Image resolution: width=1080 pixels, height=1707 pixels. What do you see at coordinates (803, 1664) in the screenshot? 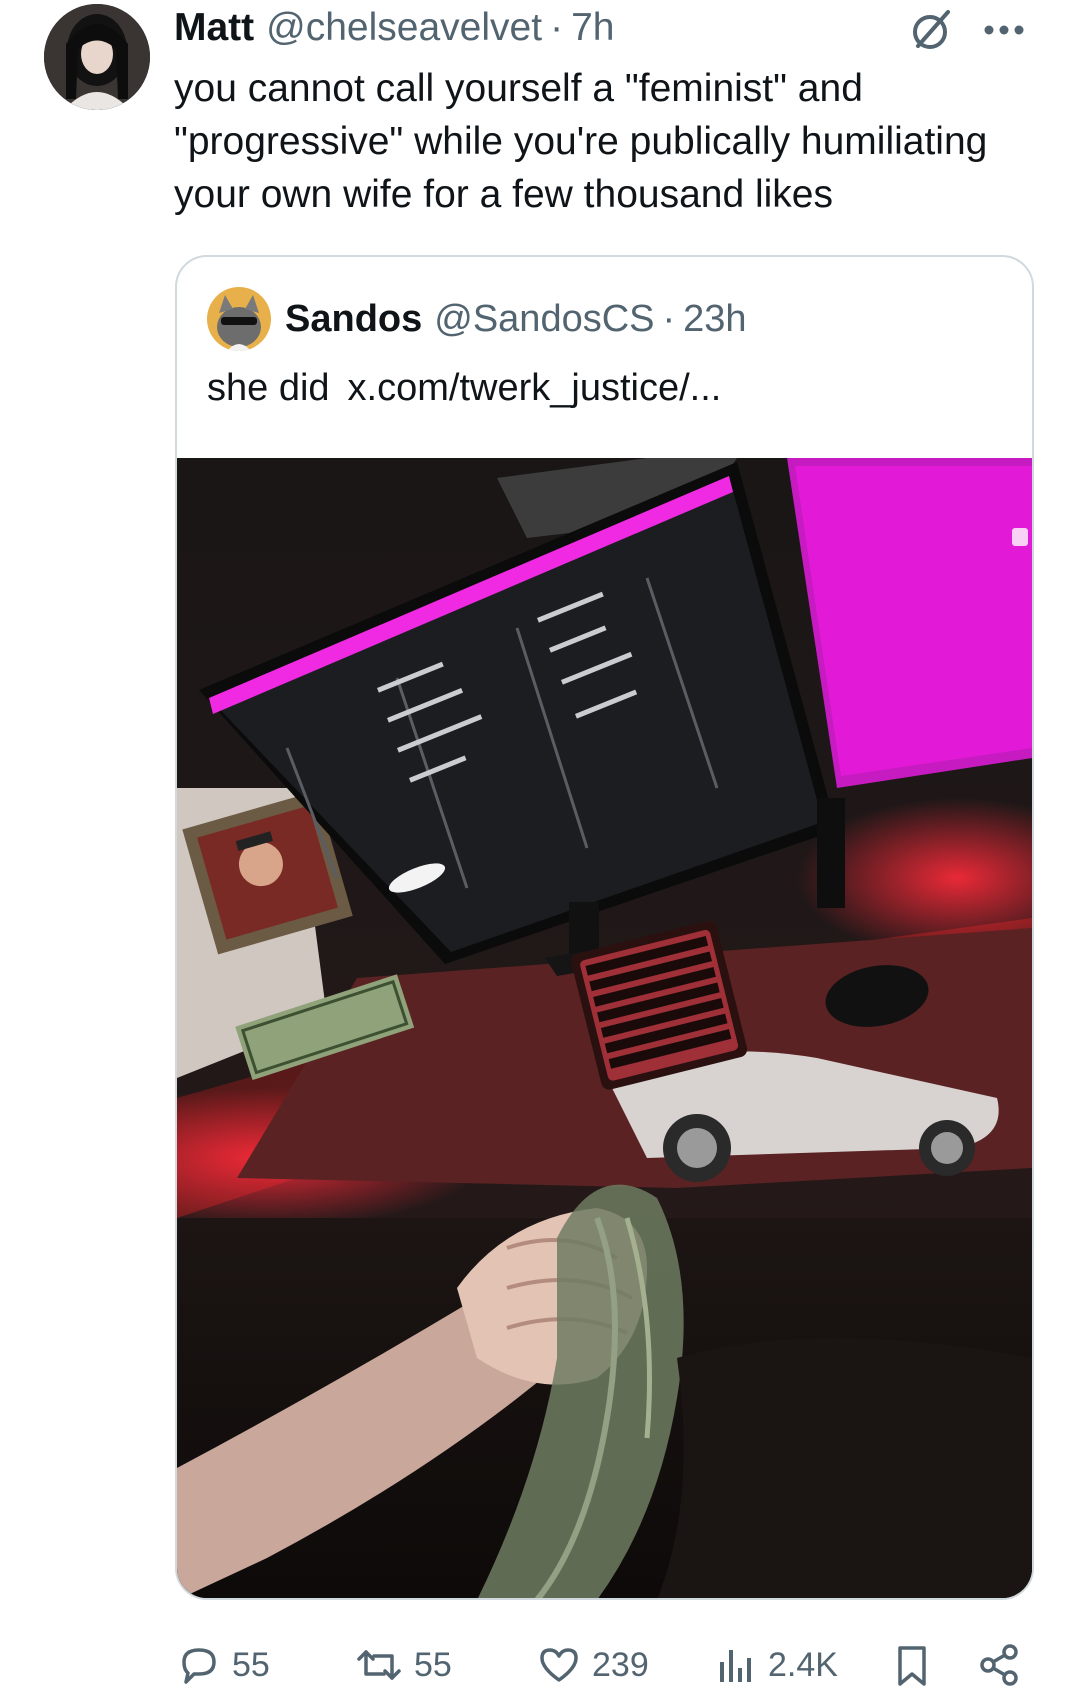
I see `views-count: 2.4K` at bounding box center [803, 1664].